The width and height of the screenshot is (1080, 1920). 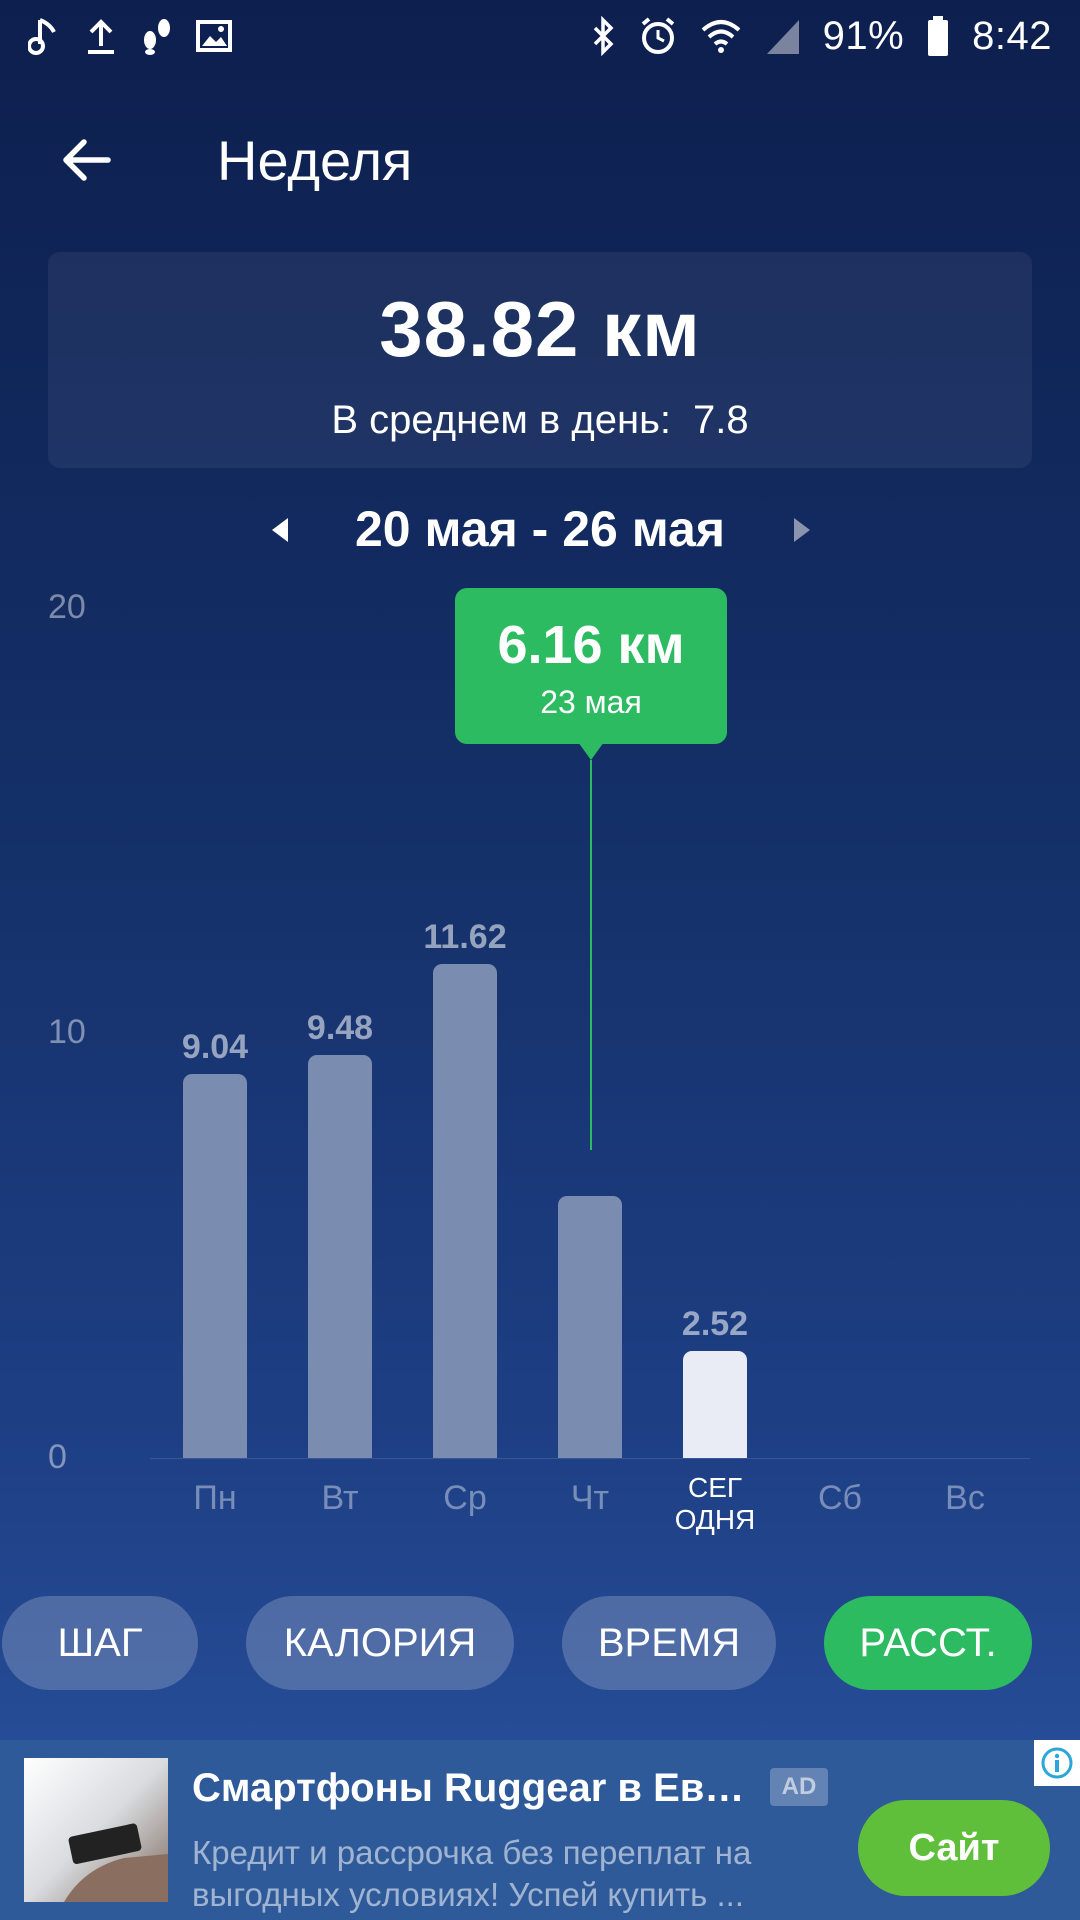 What do you see at coordinates (101, 36) in the screenshot?
I see `upload-icon` at bounding box center [101, 36].